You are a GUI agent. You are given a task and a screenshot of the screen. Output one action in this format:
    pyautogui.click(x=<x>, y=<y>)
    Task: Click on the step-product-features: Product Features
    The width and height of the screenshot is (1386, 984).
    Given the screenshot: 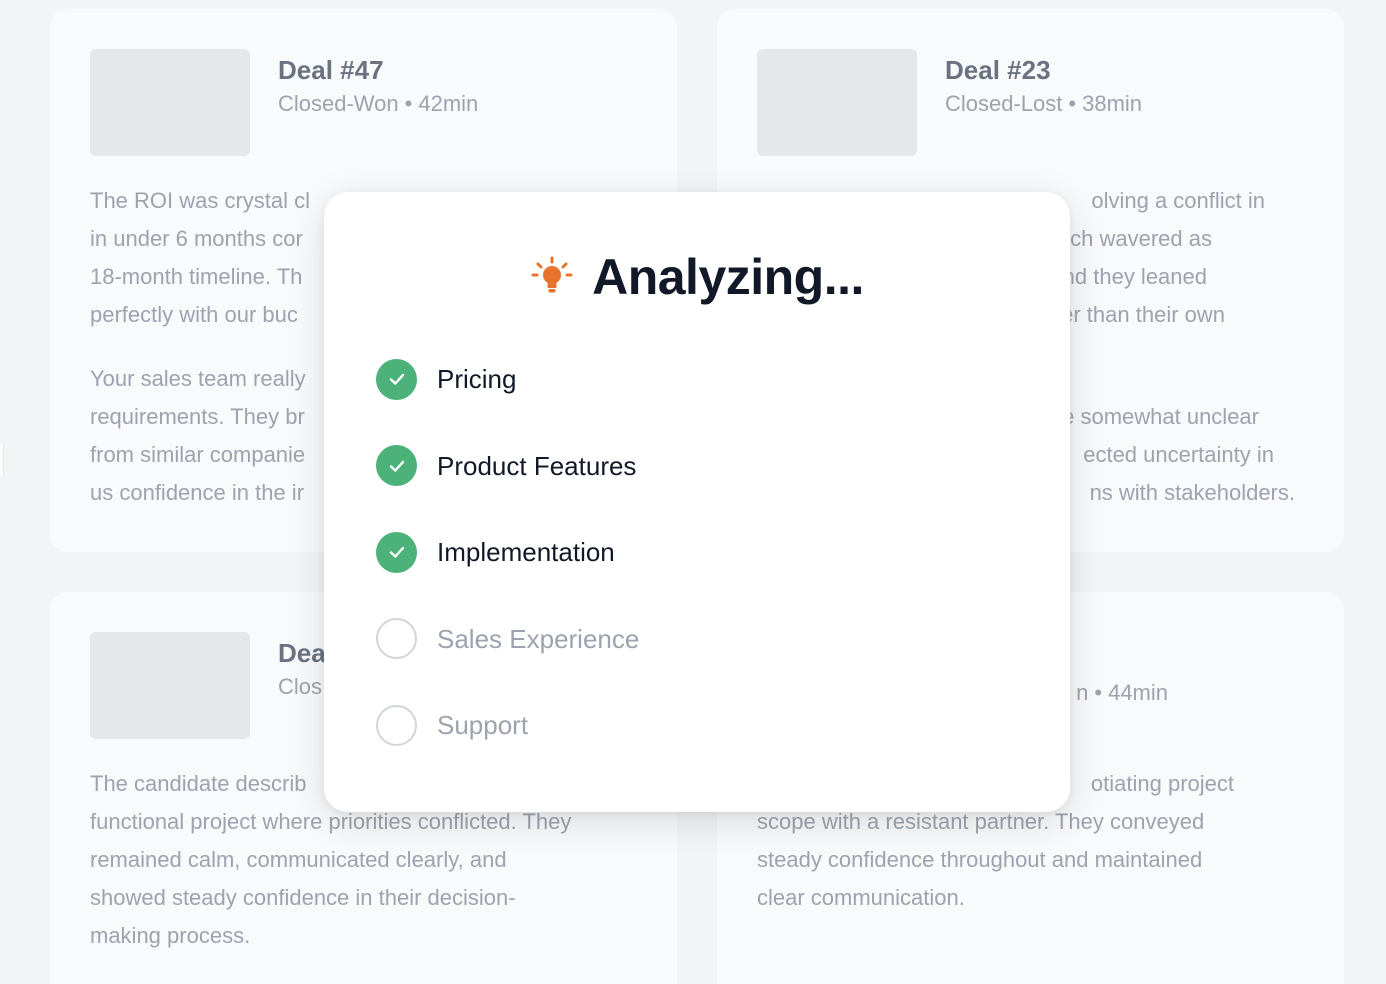 What is the action you would take?
    pyautogui.click(x=507, y=465)
    